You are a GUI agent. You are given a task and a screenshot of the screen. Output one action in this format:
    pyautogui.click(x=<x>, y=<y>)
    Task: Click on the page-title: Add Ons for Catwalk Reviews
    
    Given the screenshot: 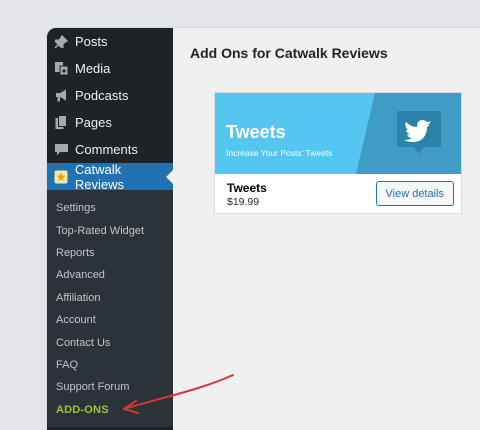 What is the action you would take?
    pyautogui.click(x=289, y=53)
    